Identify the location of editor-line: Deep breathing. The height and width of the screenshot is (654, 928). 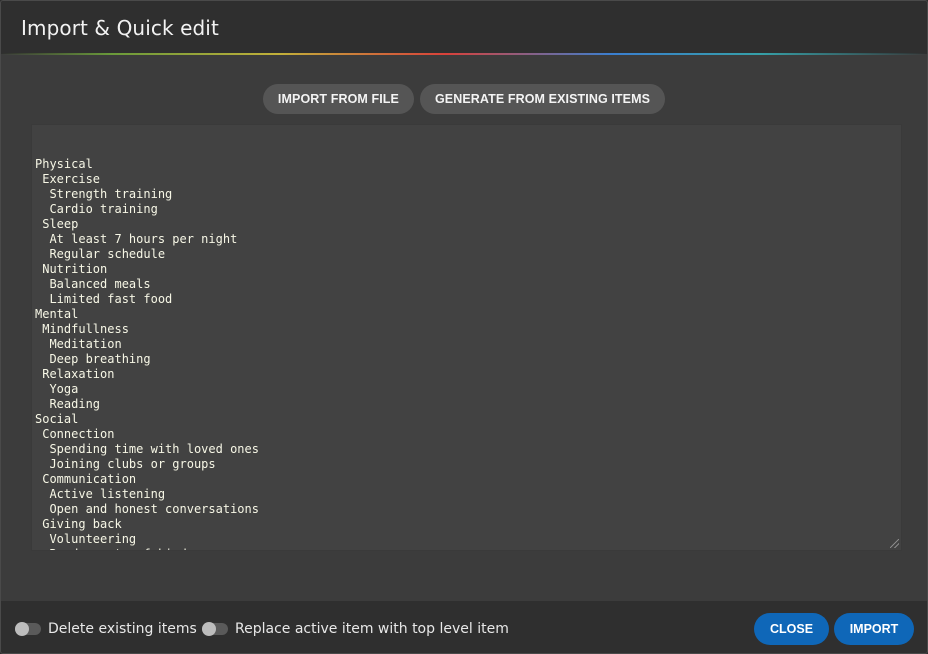
(93, 359).